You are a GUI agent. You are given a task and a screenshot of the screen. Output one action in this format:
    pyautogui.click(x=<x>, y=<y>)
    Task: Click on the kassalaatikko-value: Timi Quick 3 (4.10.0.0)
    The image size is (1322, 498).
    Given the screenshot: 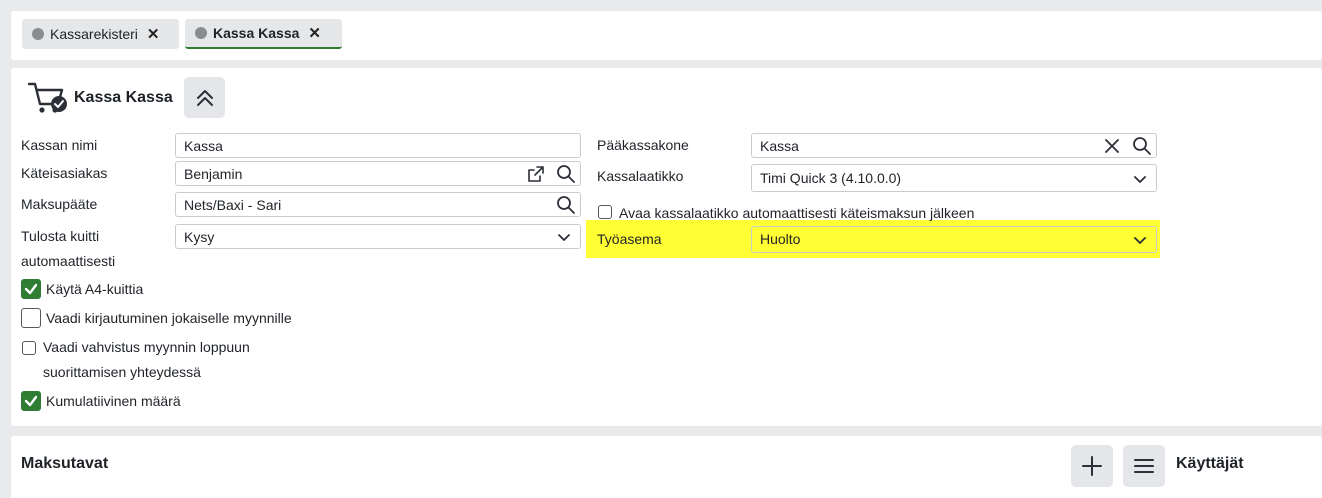 What is the action you would take?
    pyautogui.click(x=831, y=178)
    